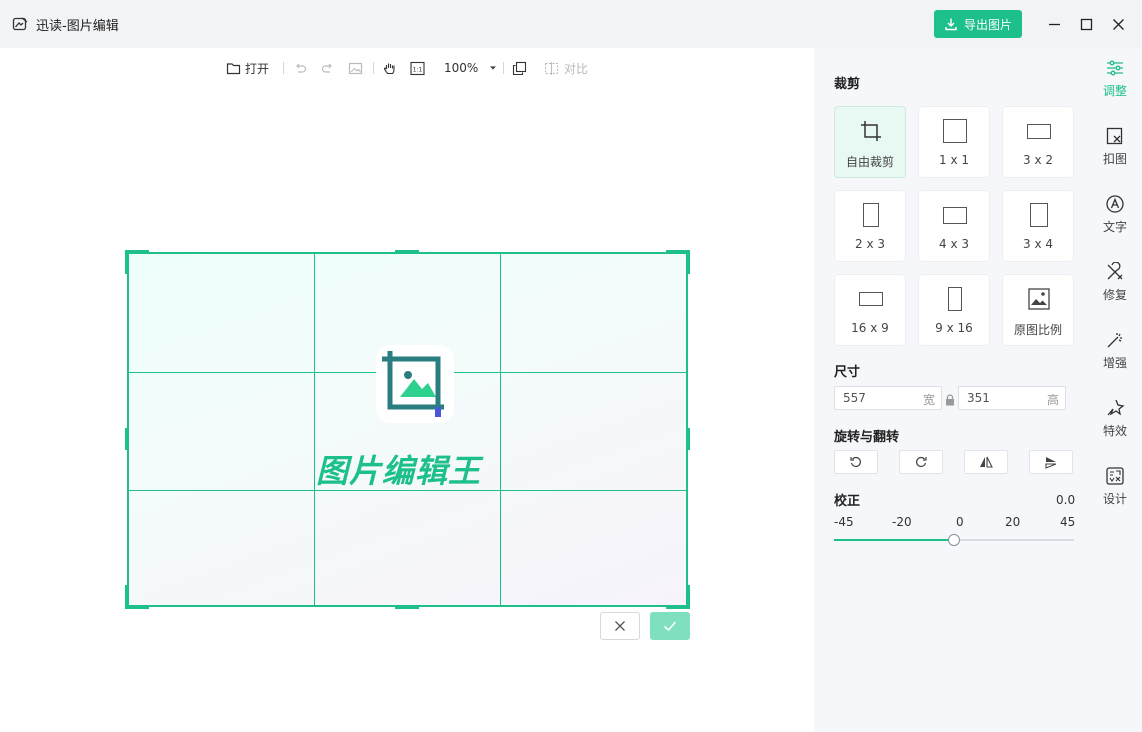  Describe the element at coordinates (1039, 131) in the screenshot. I see `ratio-3x2-shape` at that location.